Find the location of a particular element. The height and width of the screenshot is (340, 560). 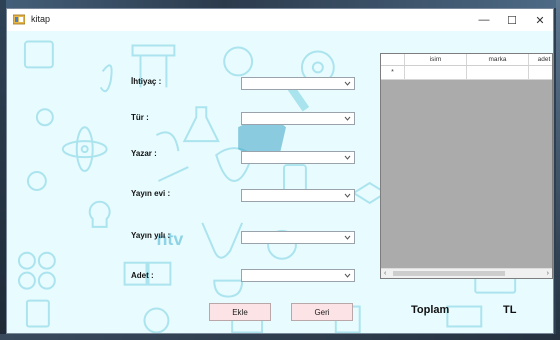

scroll-left-icon: ‹ is located at coordinates (385, 273).